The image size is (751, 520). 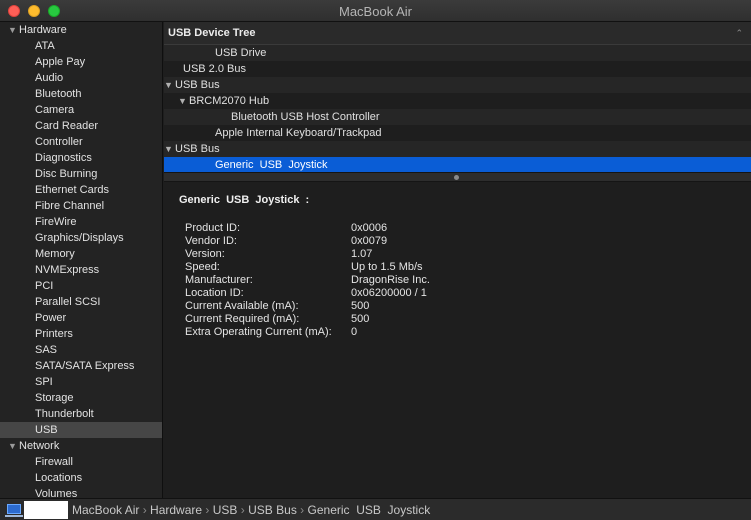 I want to click on sidebar-item: Fibre Channel, so click(x=81, y=206).